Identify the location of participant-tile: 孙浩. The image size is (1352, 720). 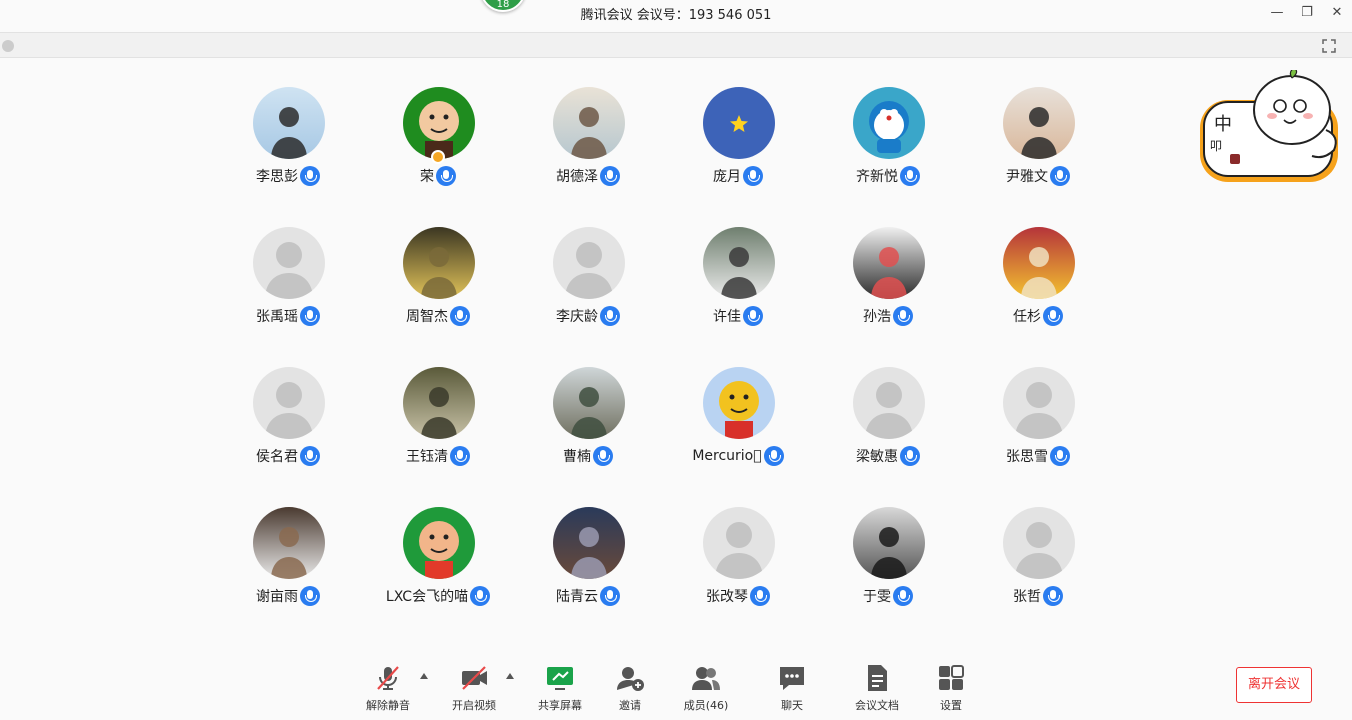
(888, 286).